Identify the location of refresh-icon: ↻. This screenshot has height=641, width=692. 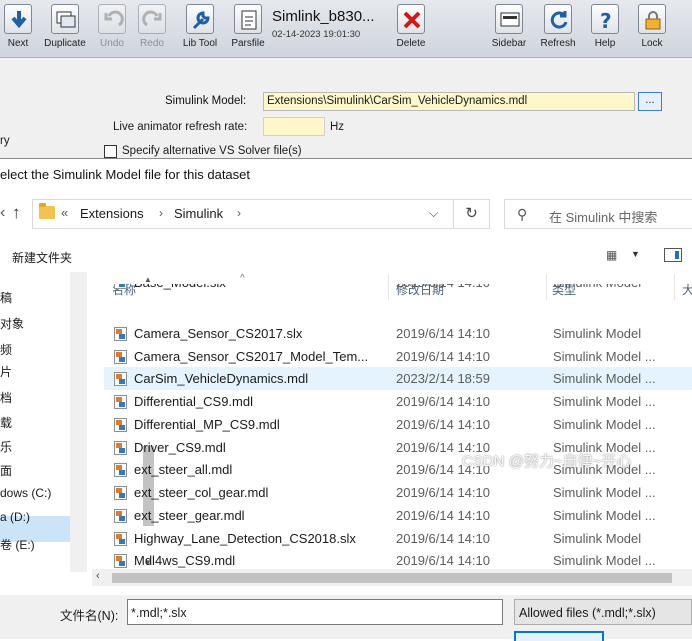
(471, 213).